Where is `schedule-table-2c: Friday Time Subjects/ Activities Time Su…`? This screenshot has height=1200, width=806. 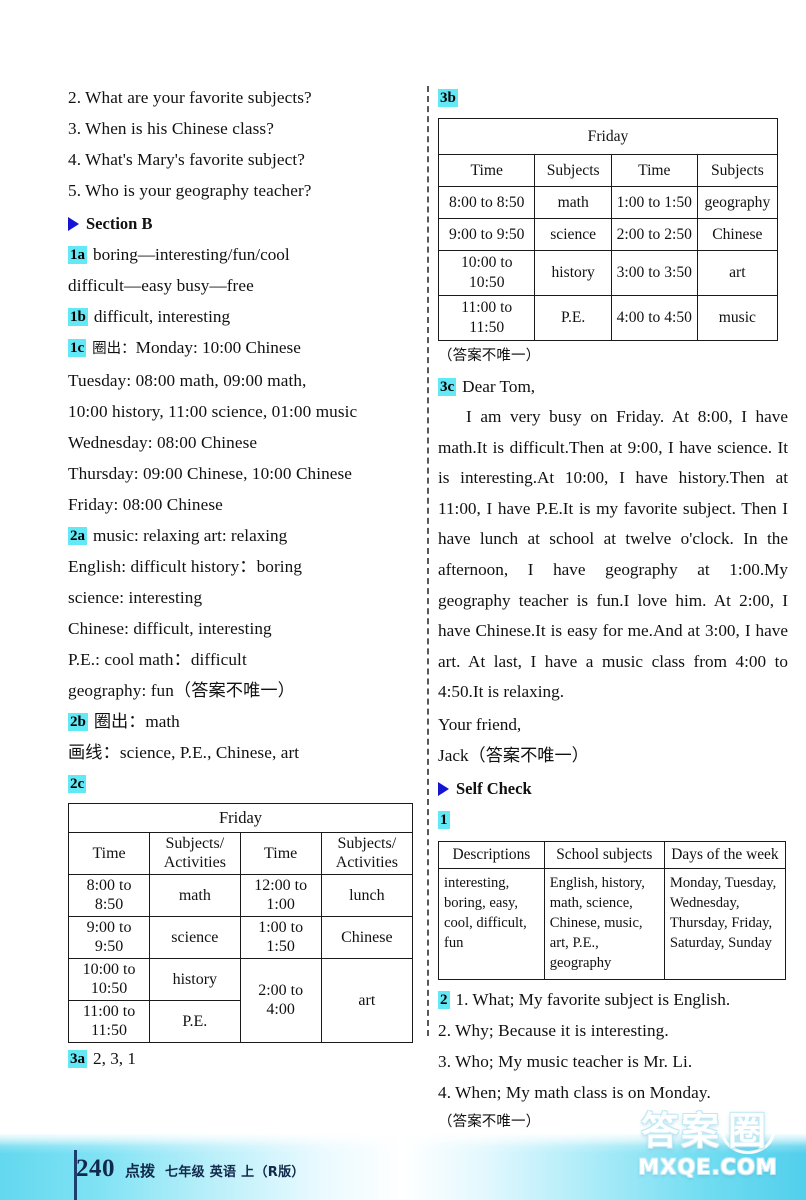
schedule-table-2c: Friday Time Subjects/ Activities Time Su… is located at coordinates (240, 923).